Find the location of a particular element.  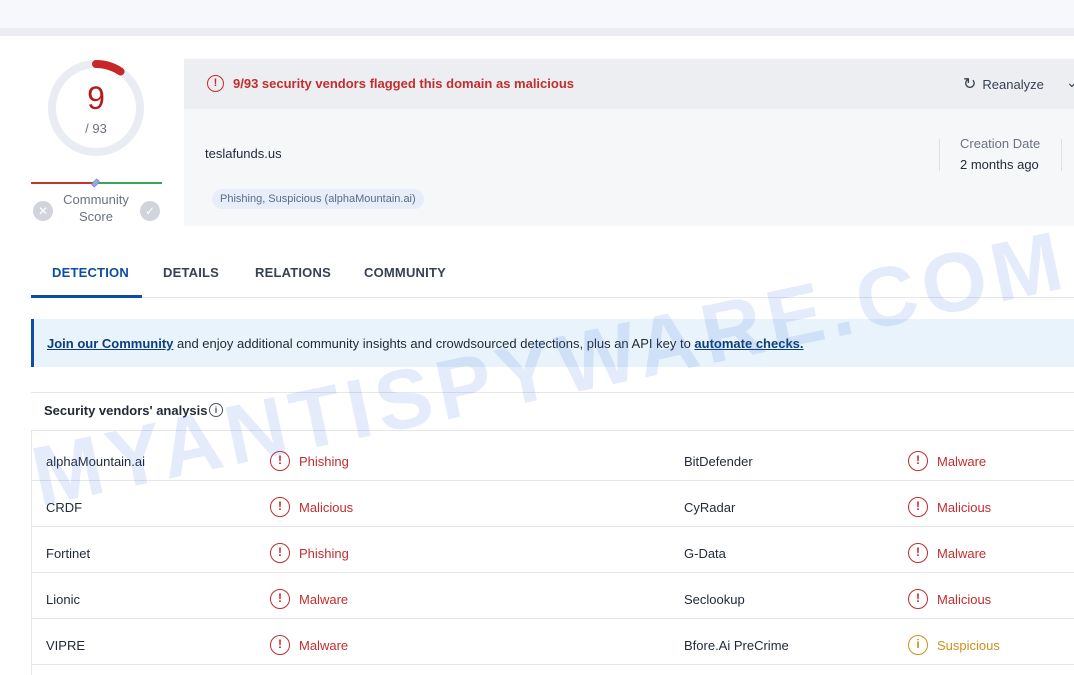

vendor-name: CyRadar is located at coordinates (710, 507).